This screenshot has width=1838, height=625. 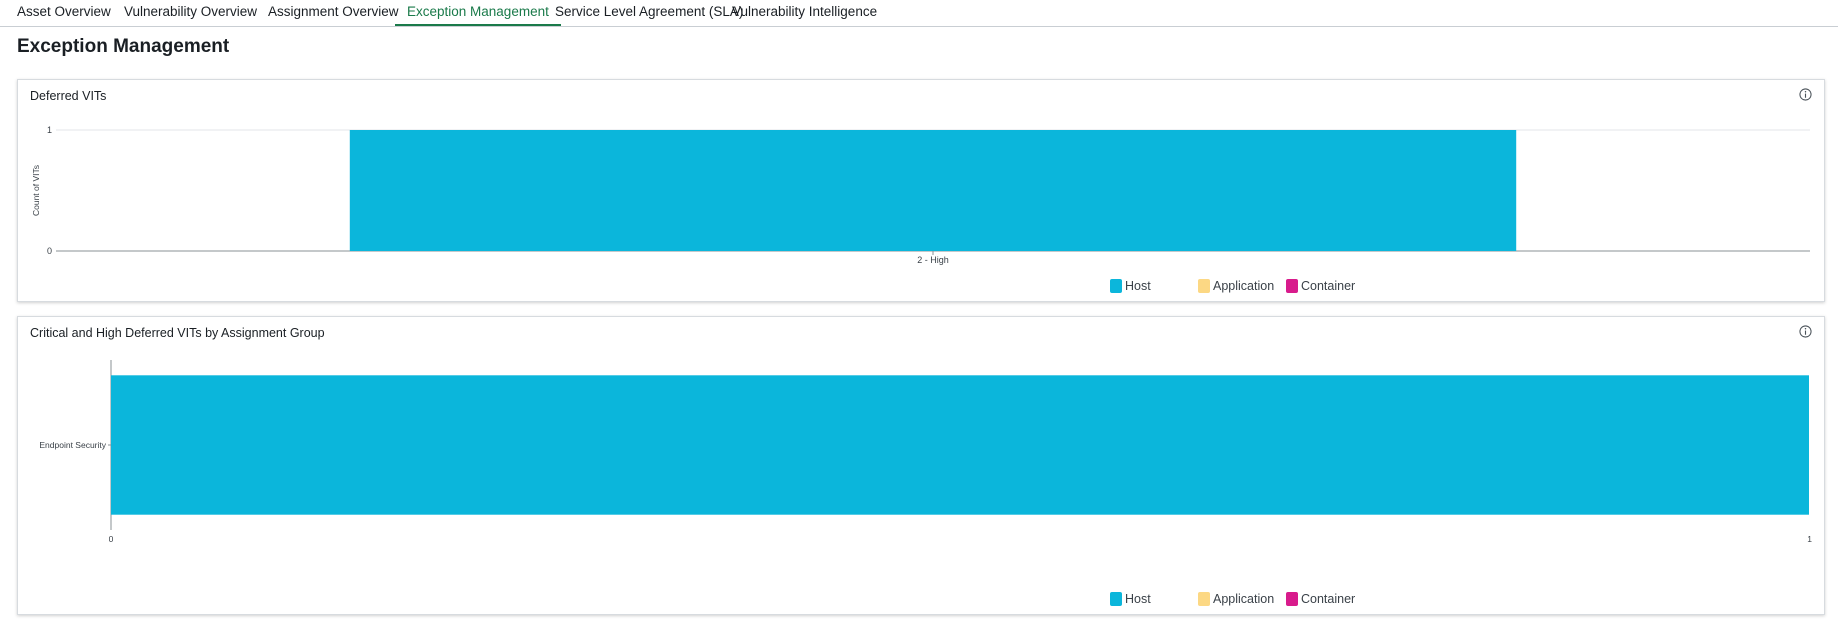 I want to click on tab-asset-overview: Asset Overview, so click(x=64, y=12).